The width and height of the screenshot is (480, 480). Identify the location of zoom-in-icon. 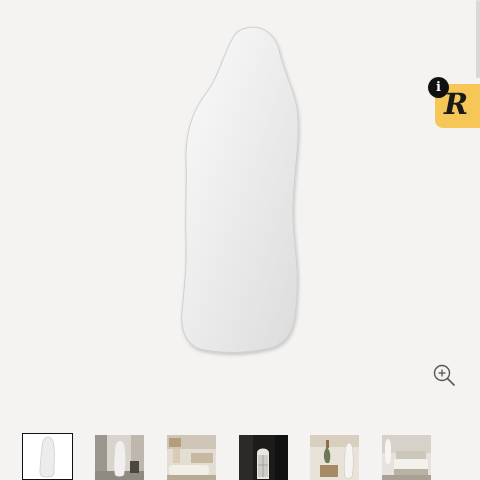
(444, 375).